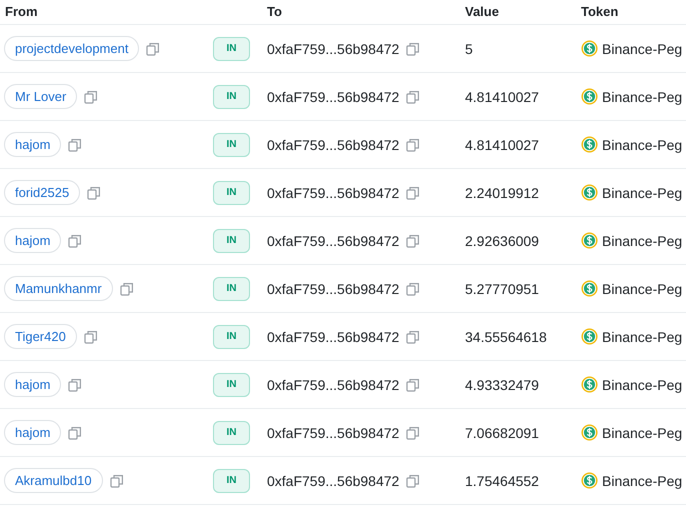 The height and width of the screenshot is (509, 686). What do you see at coordinates (53, 480) in the screenshot?
I see `address-tag: Akramulbd10` at bounding box center [53, 480].